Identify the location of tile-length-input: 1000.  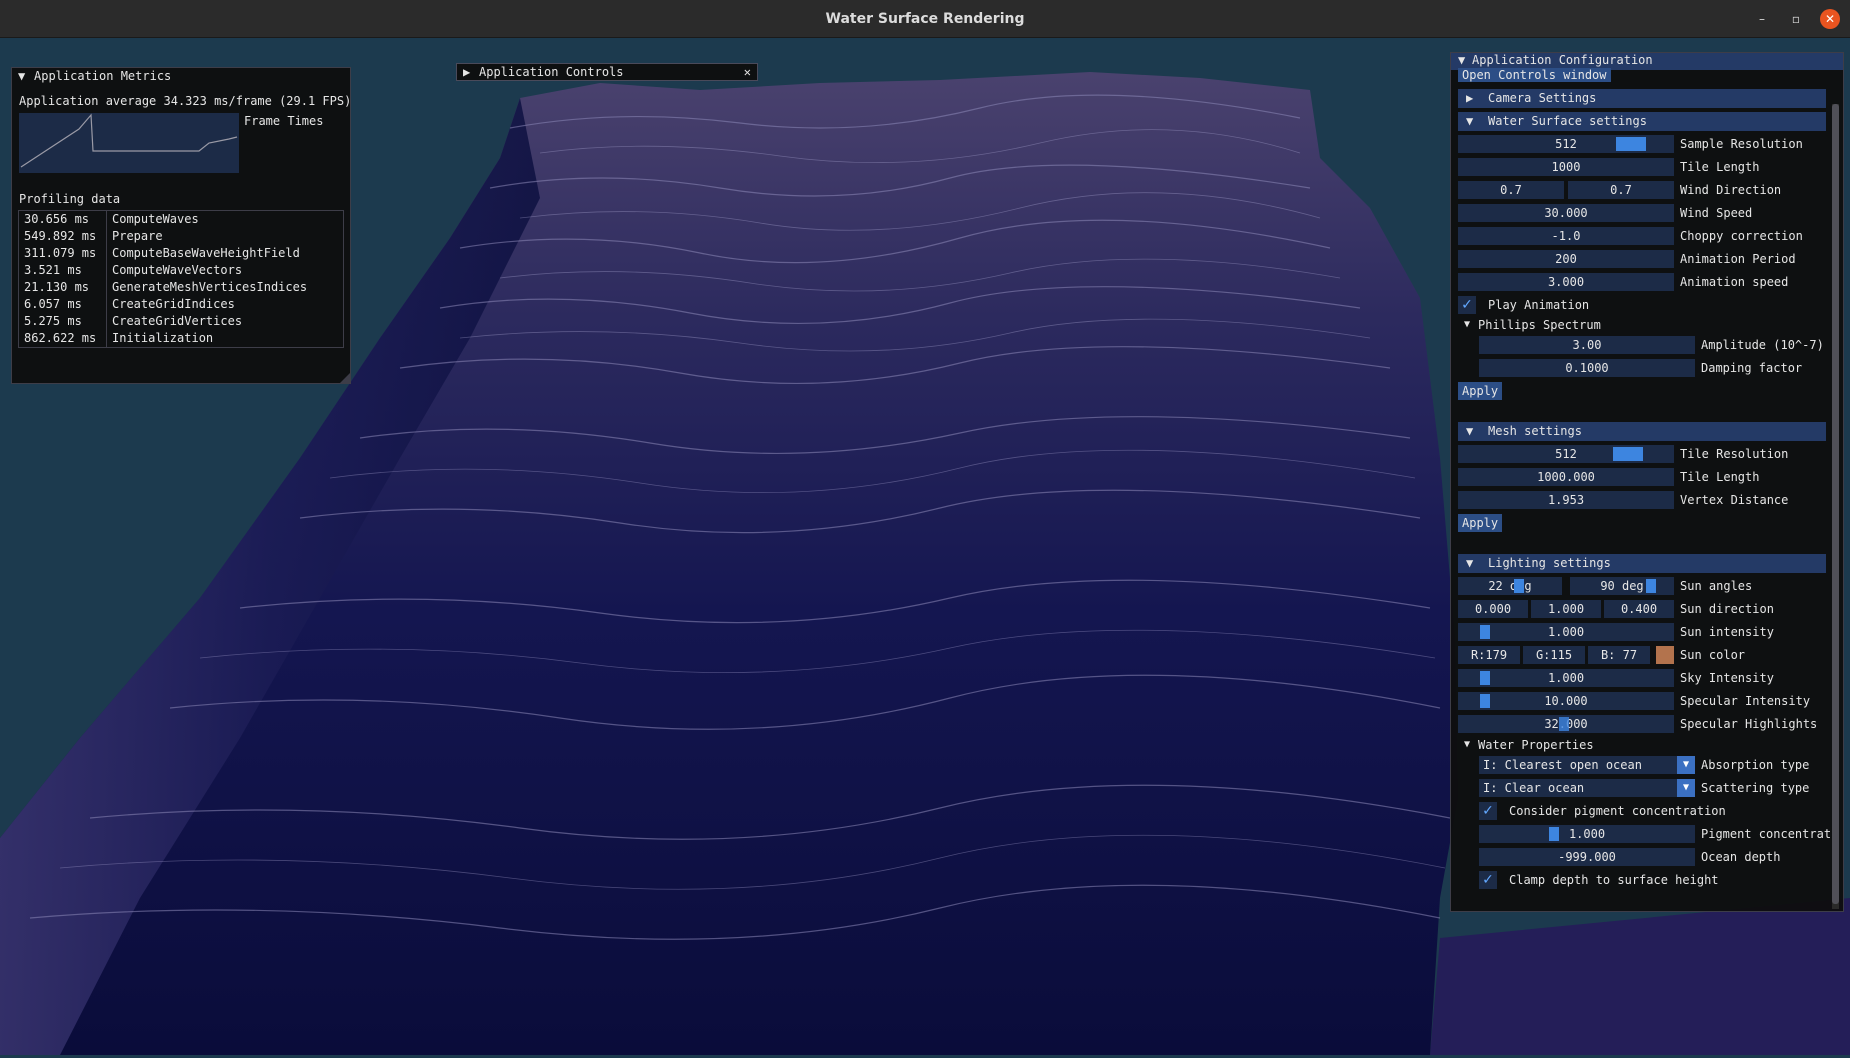
(1566, 167).